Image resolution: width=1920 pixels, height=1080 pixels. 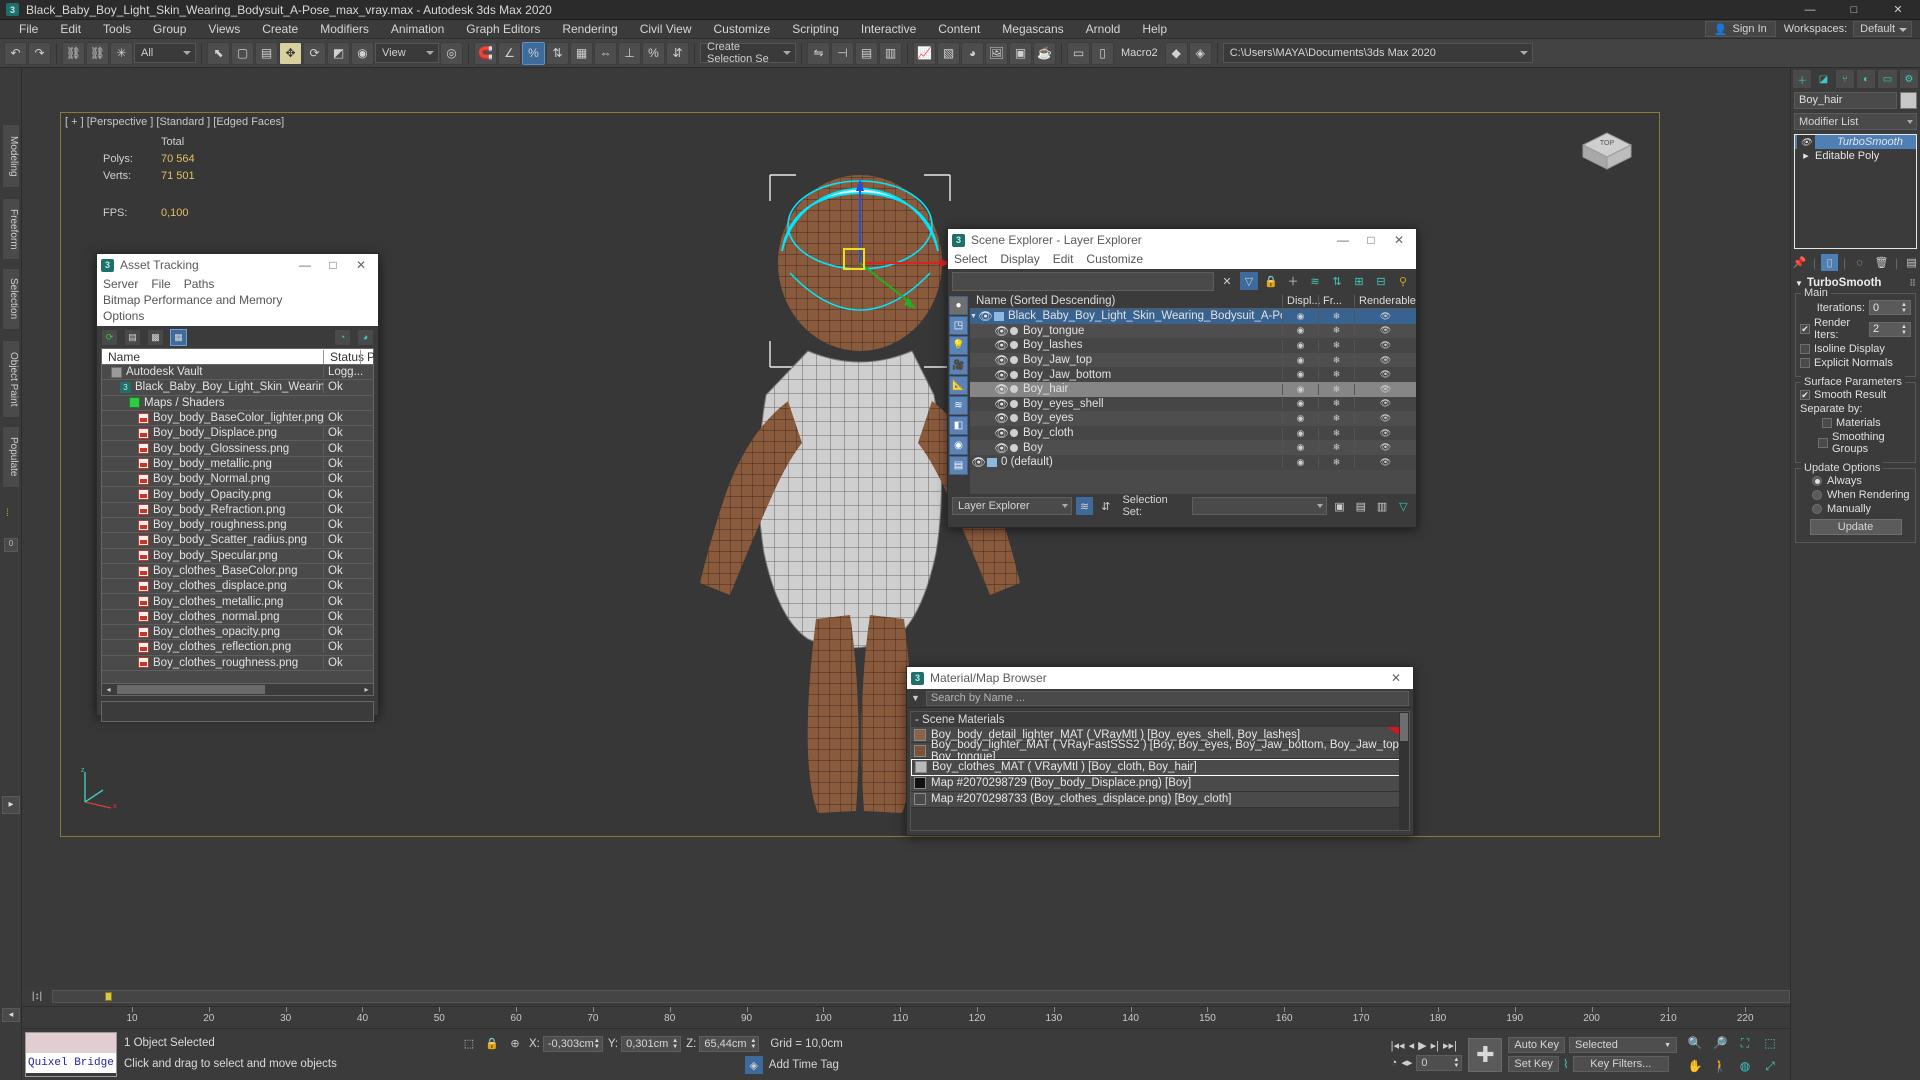 What do you see at coordinates (974, 259) in the screenshot?
I see `se-menu-select: Select` at bounding box center [974, 259].